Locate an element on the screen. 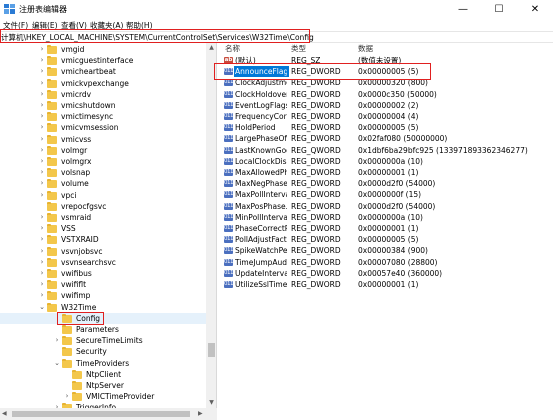 This screenshot has height=420, width=553. tree-item: NtpServer is located at coordinates (103, 385).